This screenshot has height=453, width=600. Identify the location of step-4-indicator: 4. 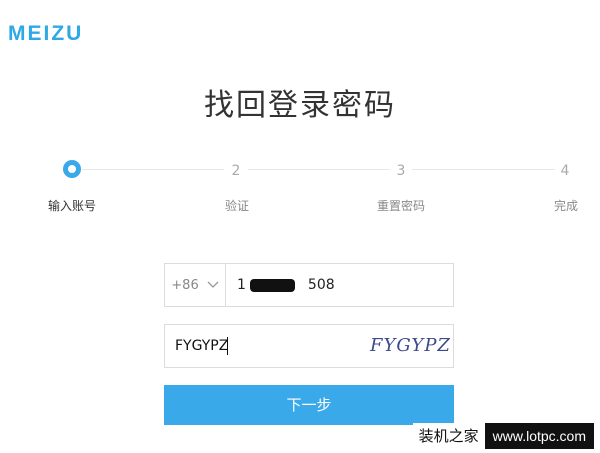
(565, 169).